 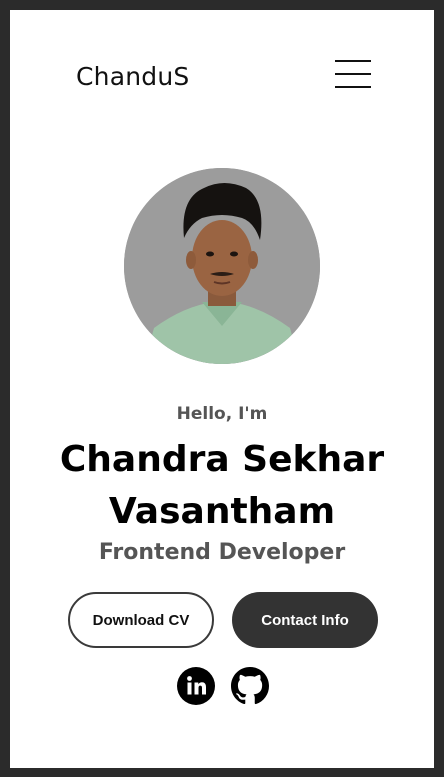 I want to click on full-name: Chandra Sekhar Vasantham, so click(x=222, y=486).